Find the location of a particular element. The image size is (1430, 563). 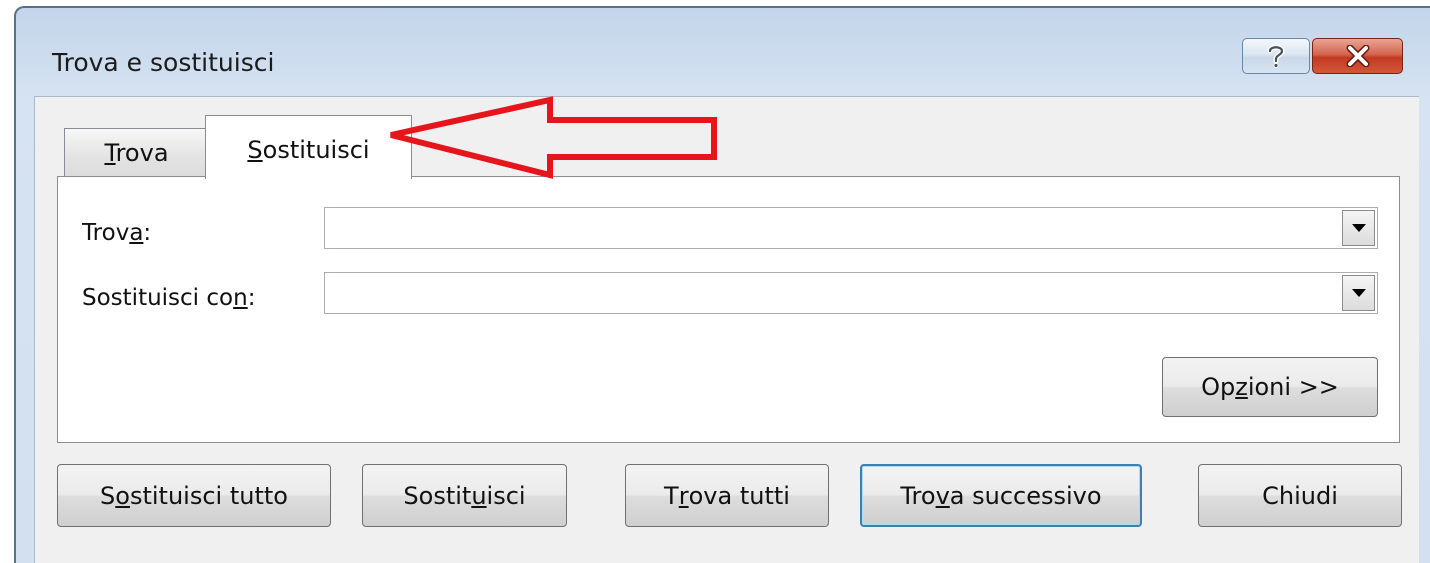

replace-button: Sostit u isci is located at coordinates (464, 495).